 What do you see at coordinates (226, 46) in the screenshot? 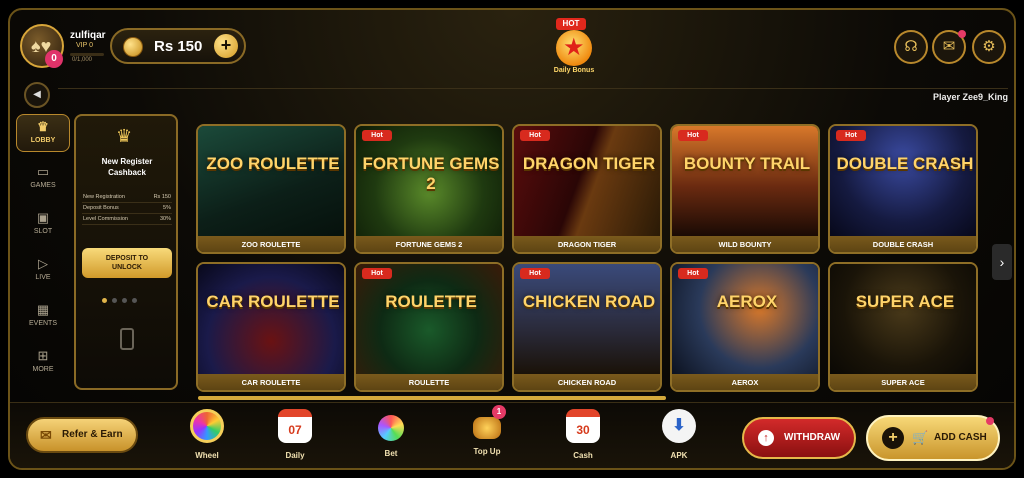
I see `add-balance-button: +` at bounding box center [226, 46].